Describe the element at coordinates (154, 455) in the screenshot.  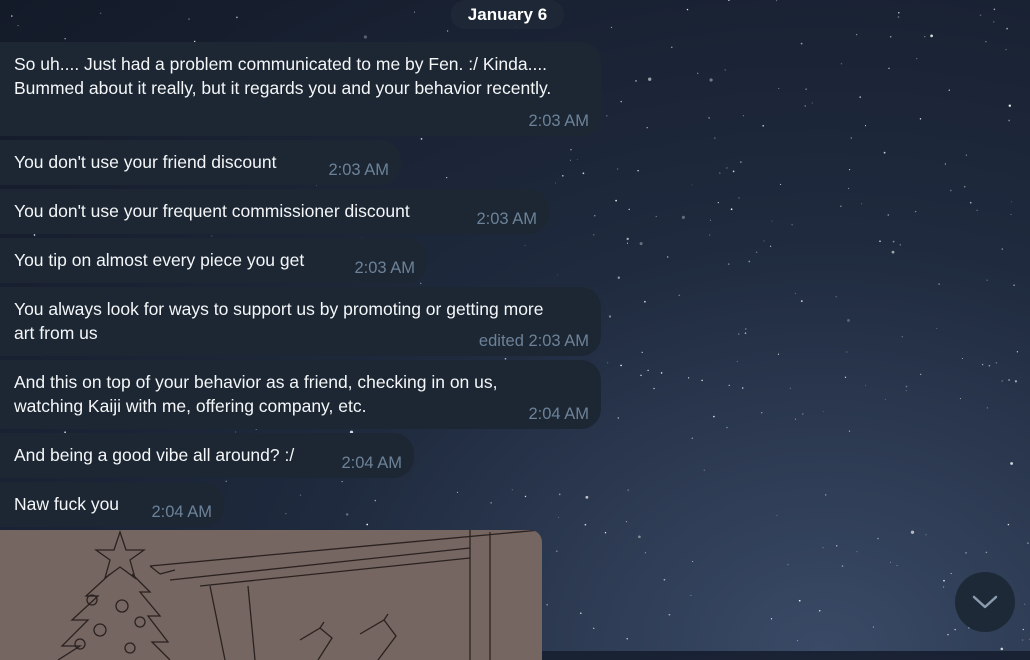
I see `message-text: And being a good vibe all around? :/` at that location.